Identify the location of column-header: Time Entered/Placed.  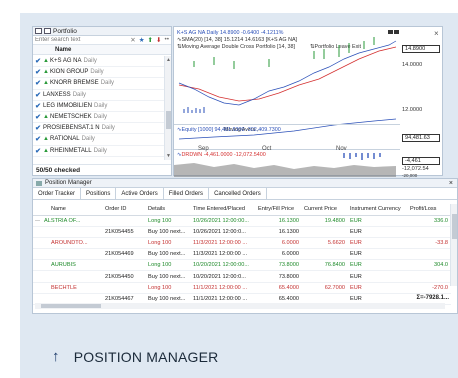
(223, 210).